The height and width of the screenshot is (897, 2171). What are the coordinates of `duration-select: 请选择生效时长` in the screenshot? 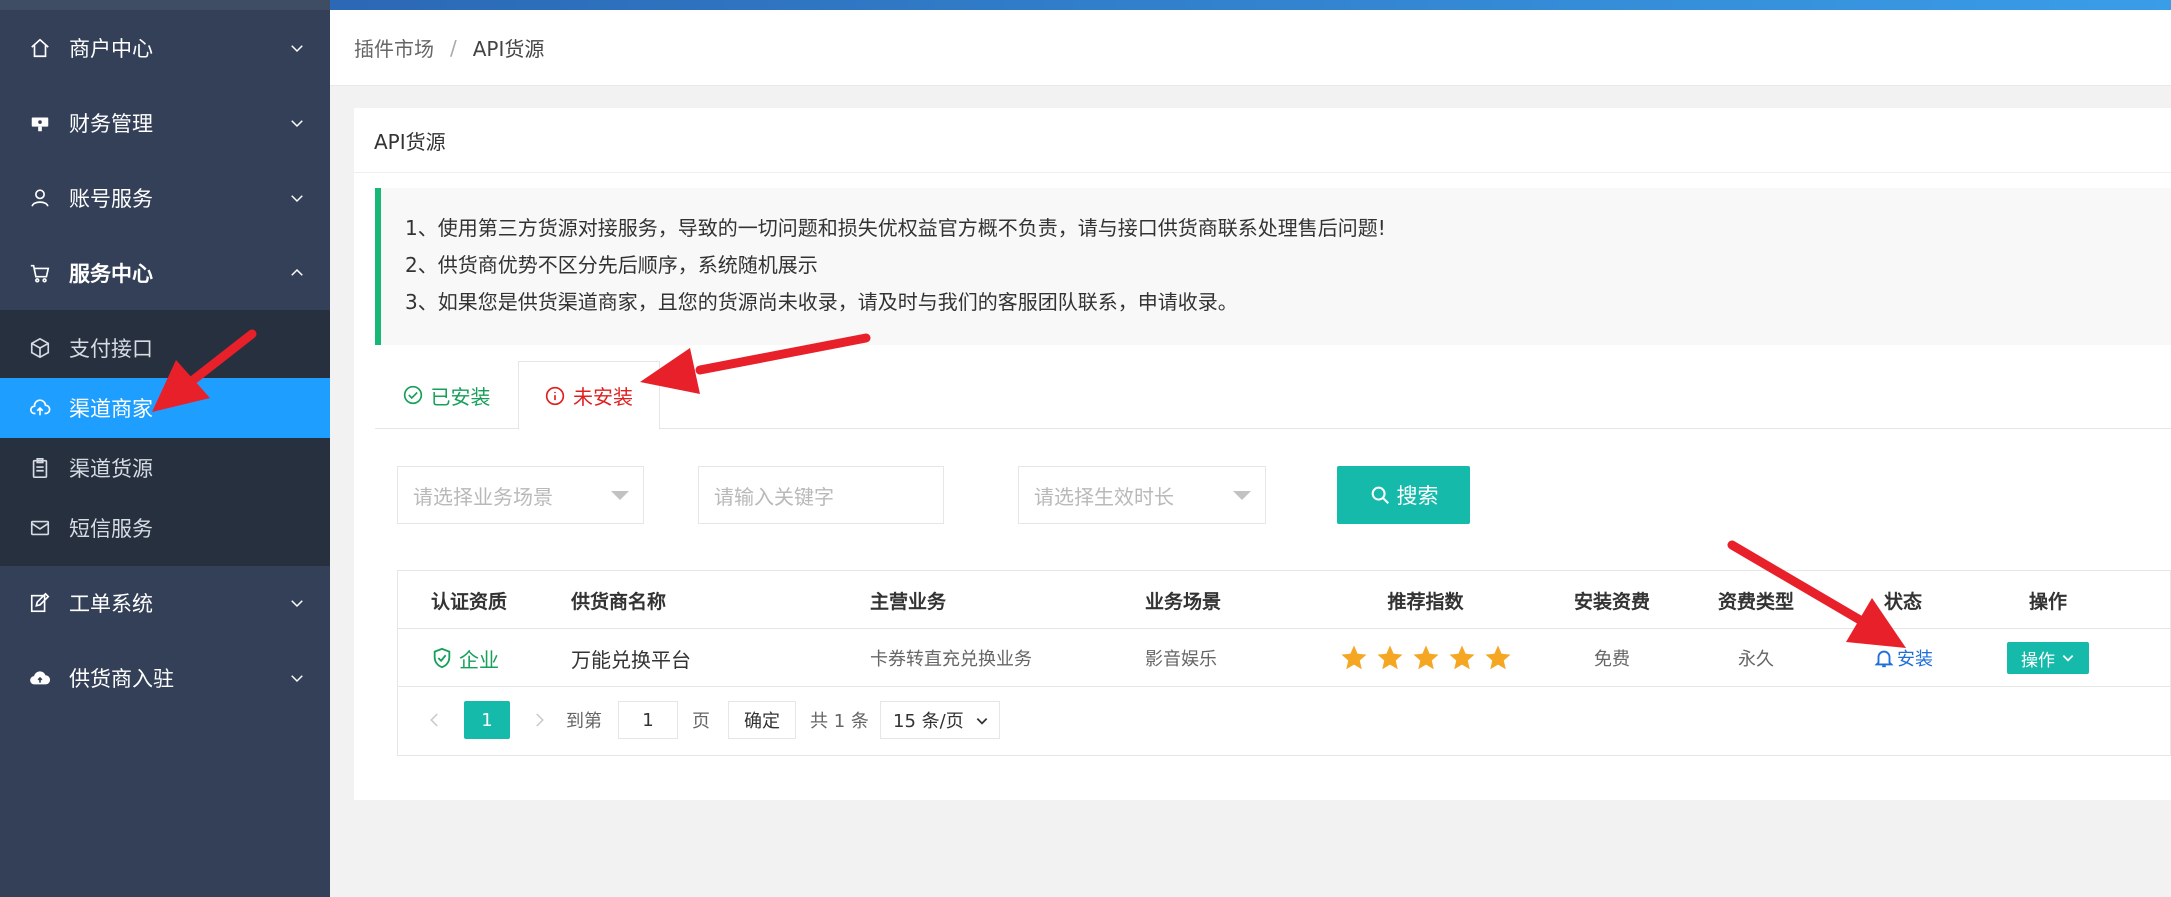 It's located at (1142, 495).